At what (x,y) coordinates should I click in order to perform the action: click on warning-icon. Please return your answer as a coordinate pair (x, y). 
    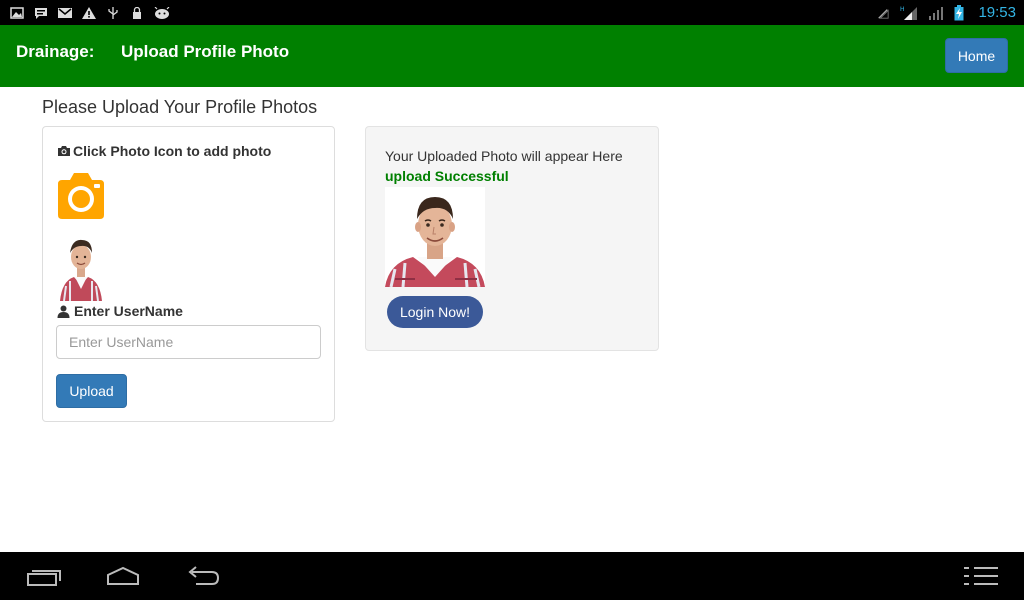
    Looking at the image, I should click on (89, 12).